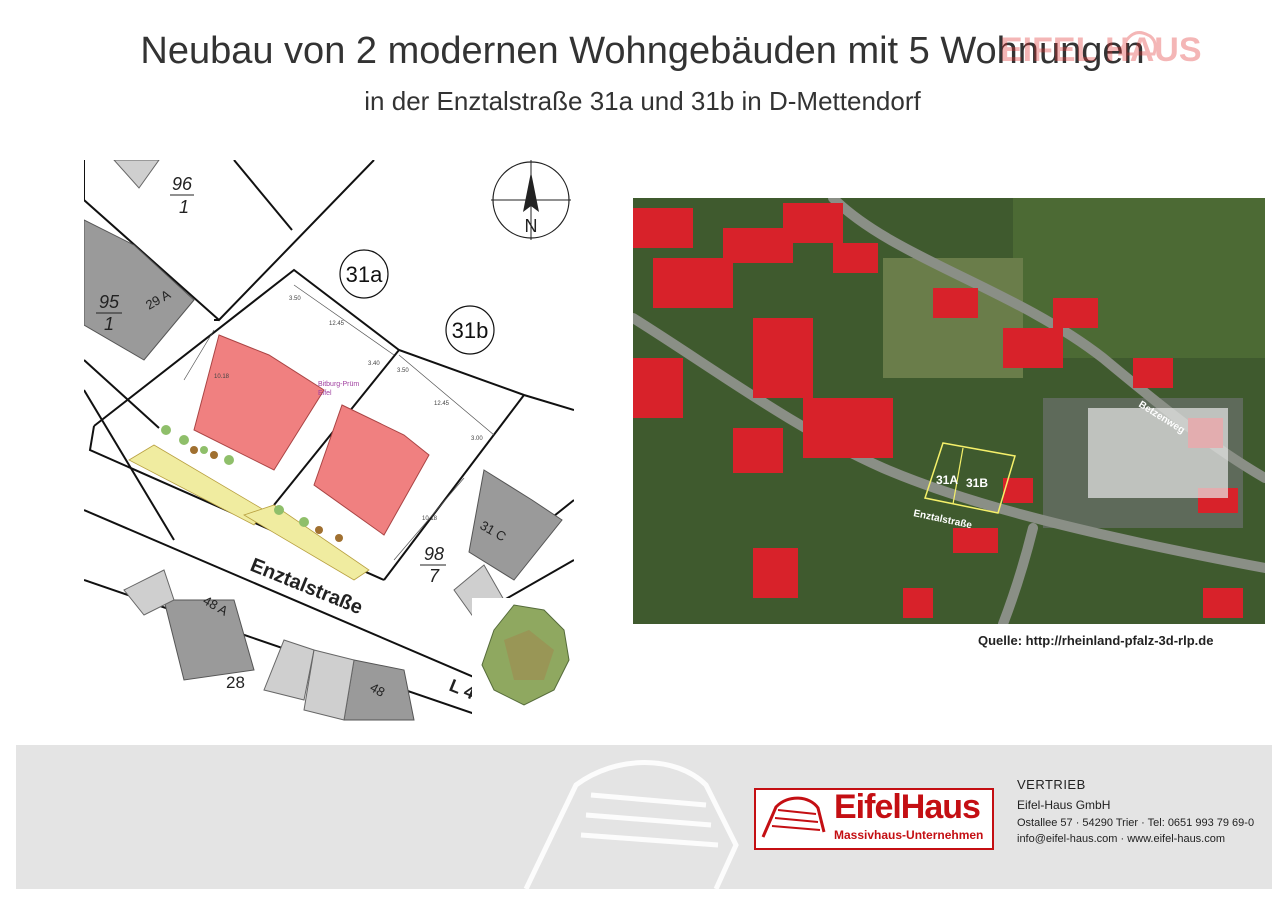 Image resolution: width=1285 pixels, height=905 pixels. Describe the element at coordinates (909, 835) in the screenshot. I see `brand-tagline: Massivhaus-Unternehmen` at that location.